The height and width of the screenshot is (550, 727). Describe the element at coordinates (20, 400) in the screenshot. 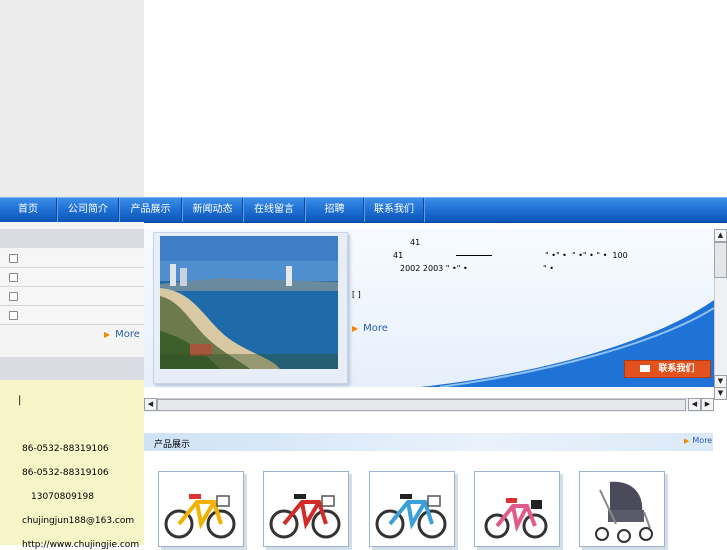

I see `text-cursor: |` at that location.